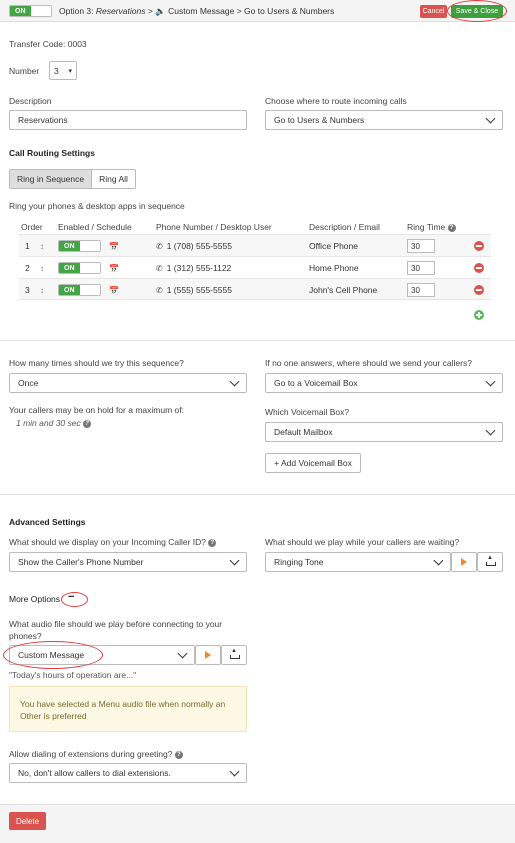 The width and height of the screenshot is (515, 843). Describe the element at coordinates (102, 655) in the screenshot. I see `audio-select: Custom Message` at that location.